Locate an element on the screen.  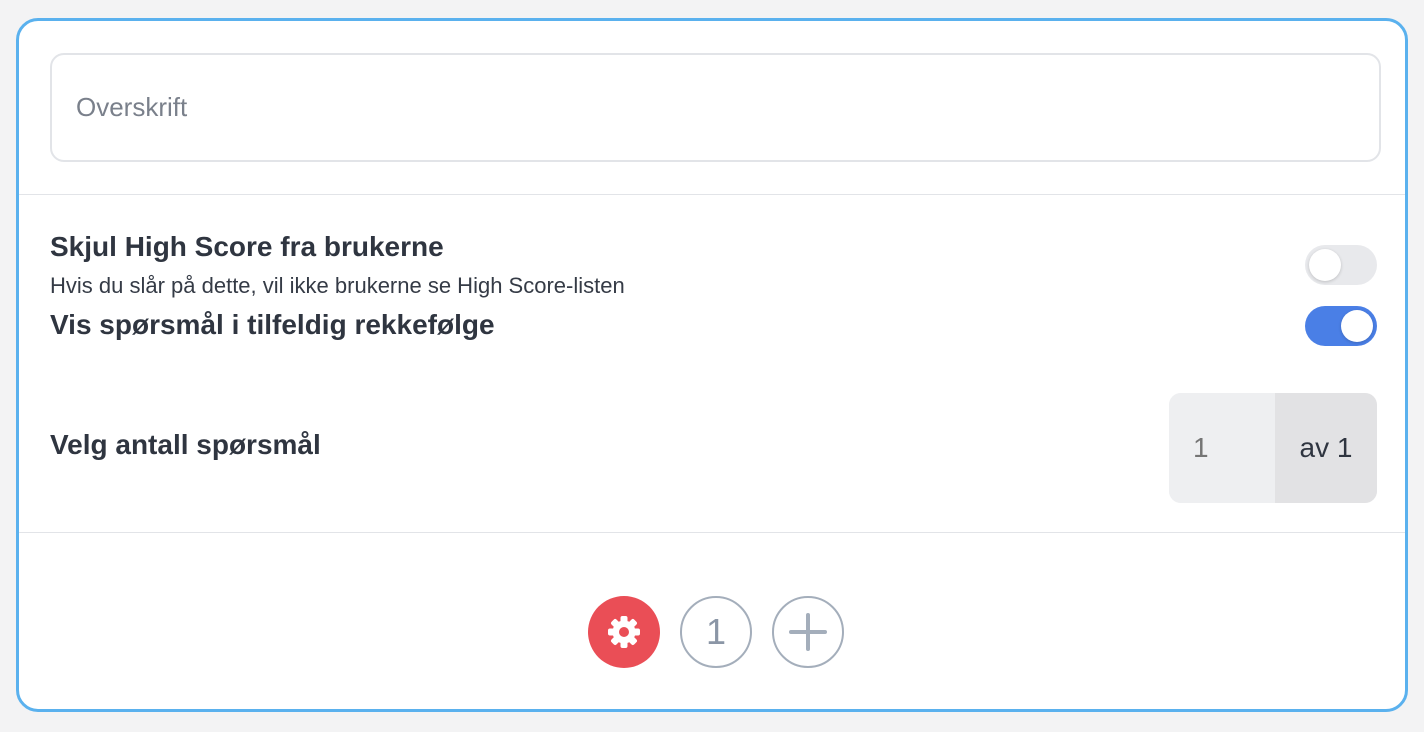
hide-highscore-title: Skjul High Score fra brukerne is located at coordinates (247, 246).